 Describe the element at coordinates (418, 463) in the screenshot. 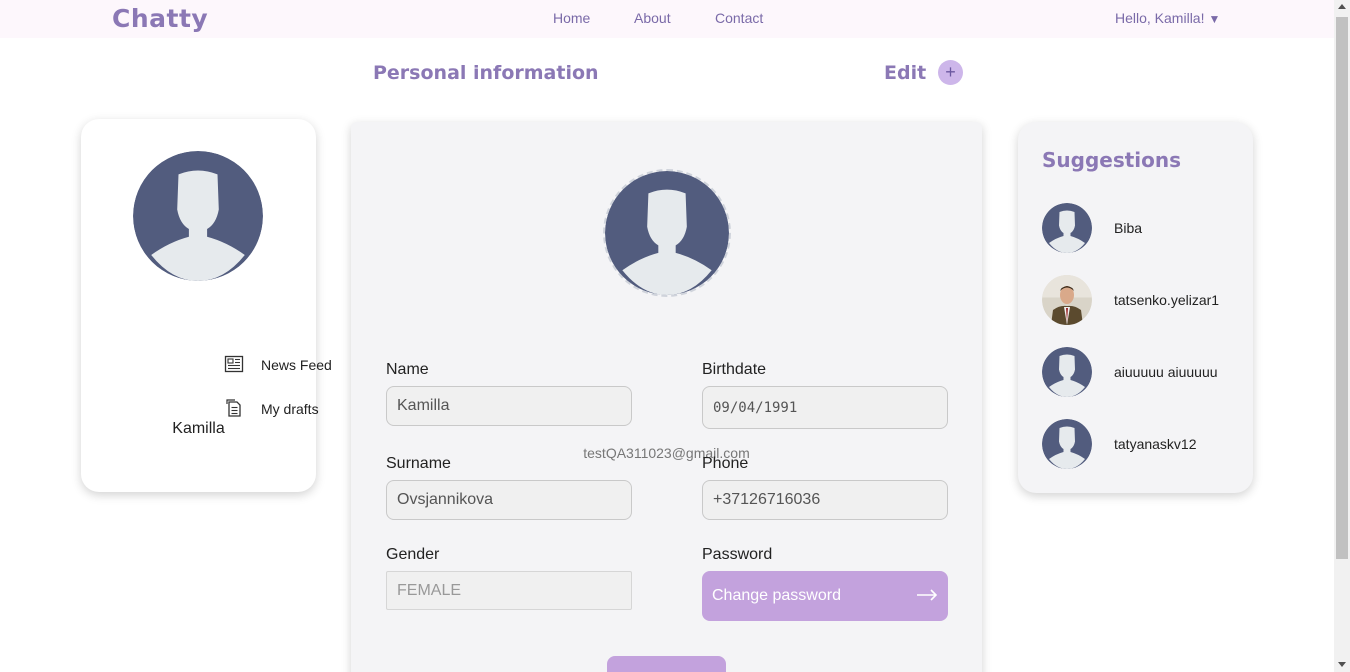

I see `surname-label: Surname` at that location.